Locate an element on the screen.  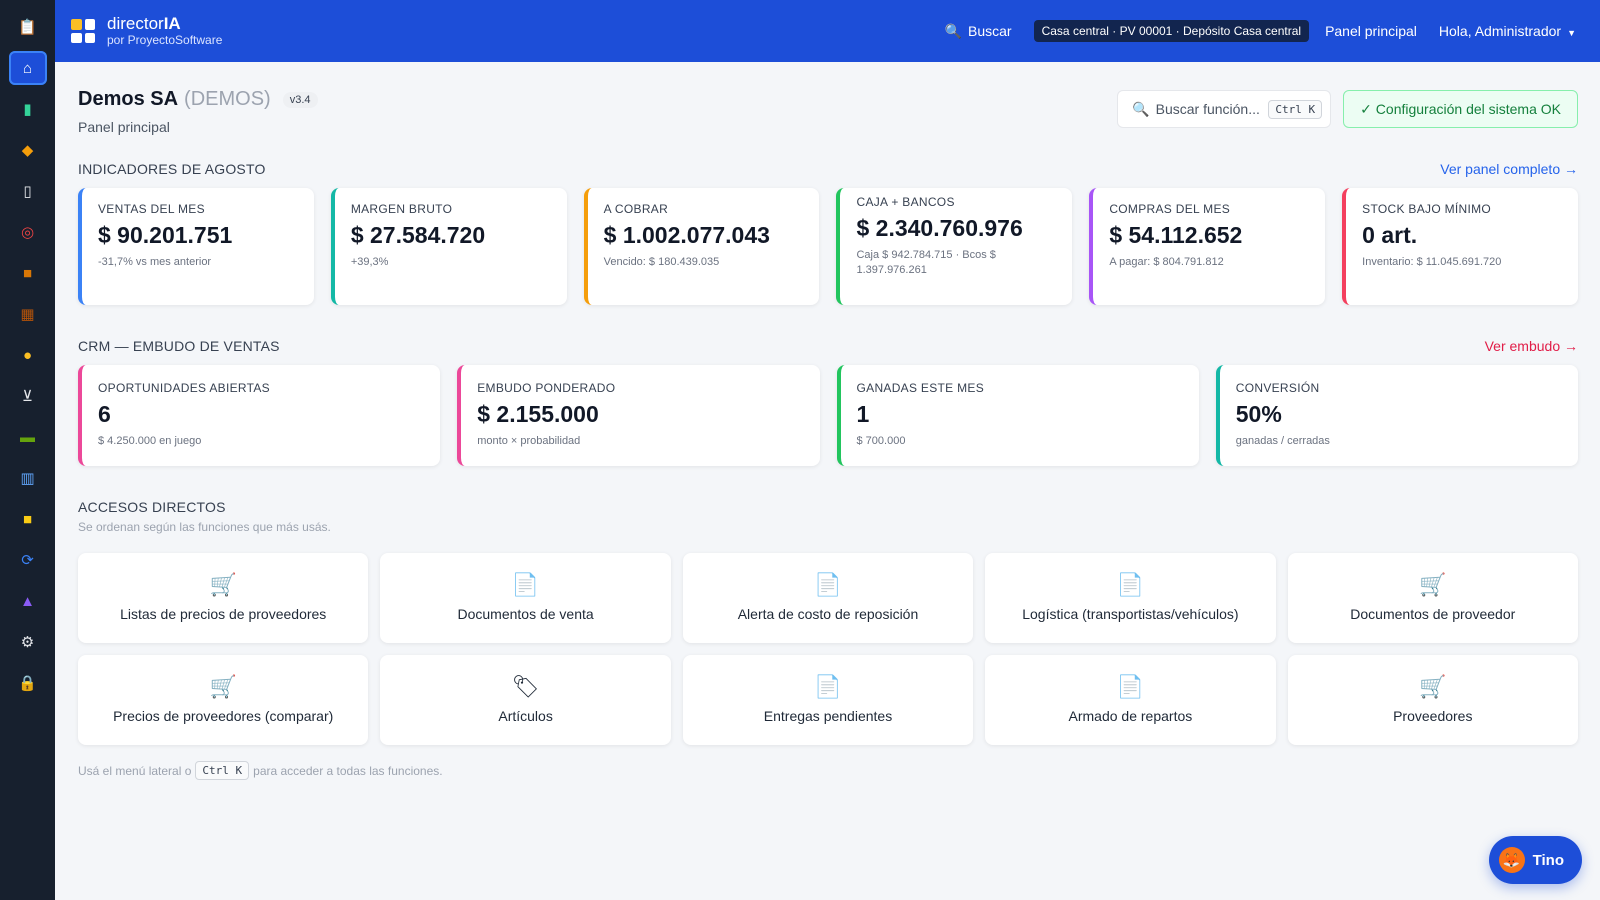
app-logo-icon is located at coordinates (83, 31).